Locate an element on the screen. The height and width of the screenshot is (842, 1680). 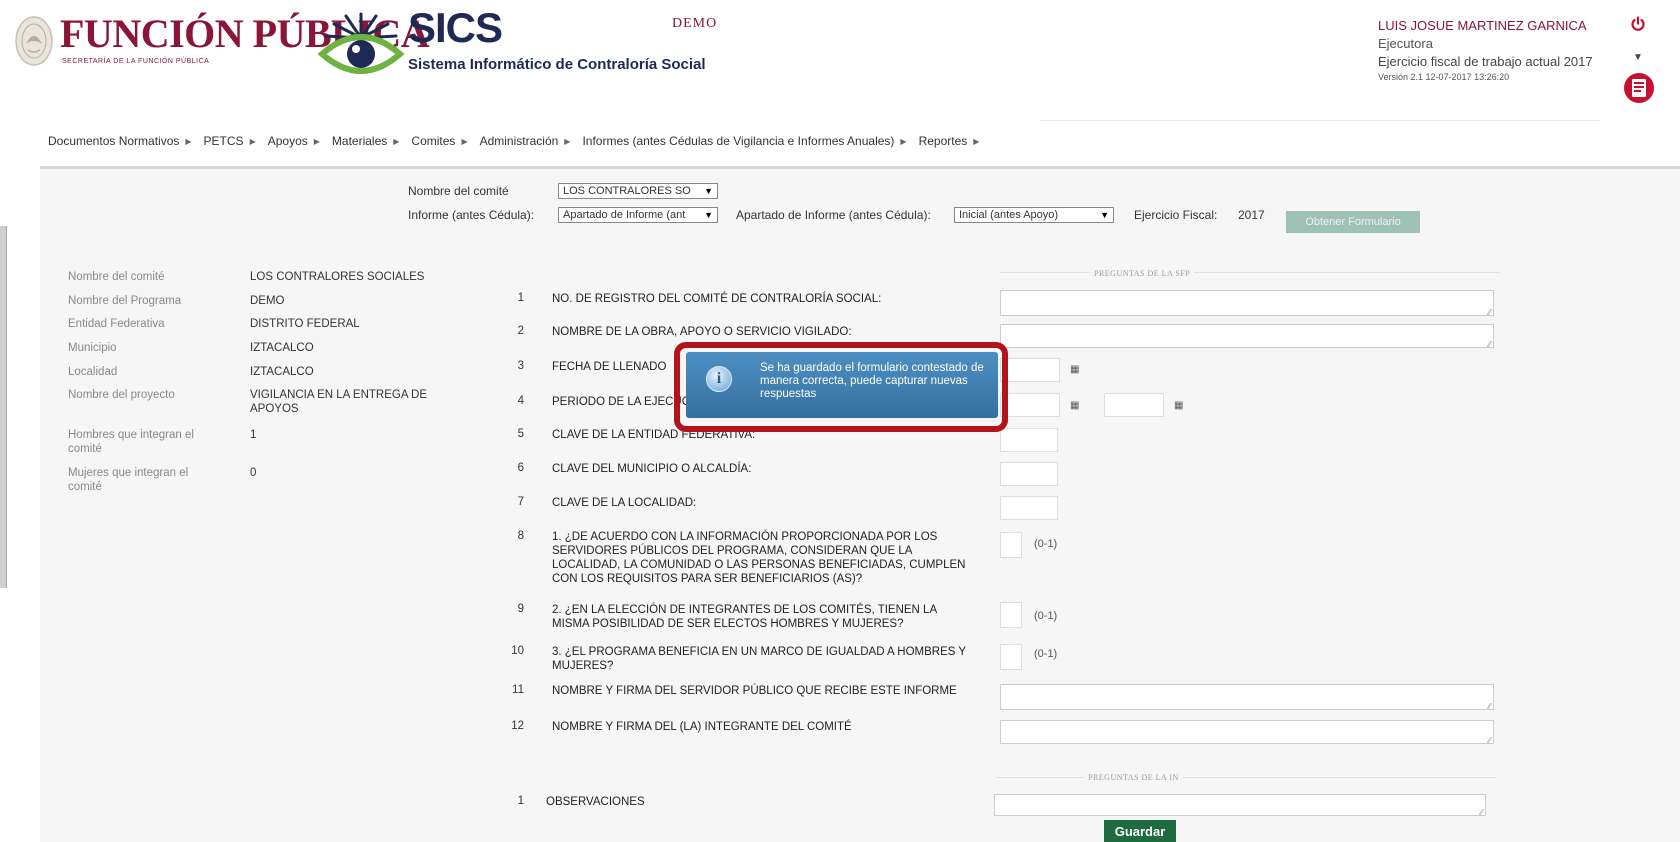
in-section-header: PREGUNTAS DE LA IN is located at coordinates (1133, 777).